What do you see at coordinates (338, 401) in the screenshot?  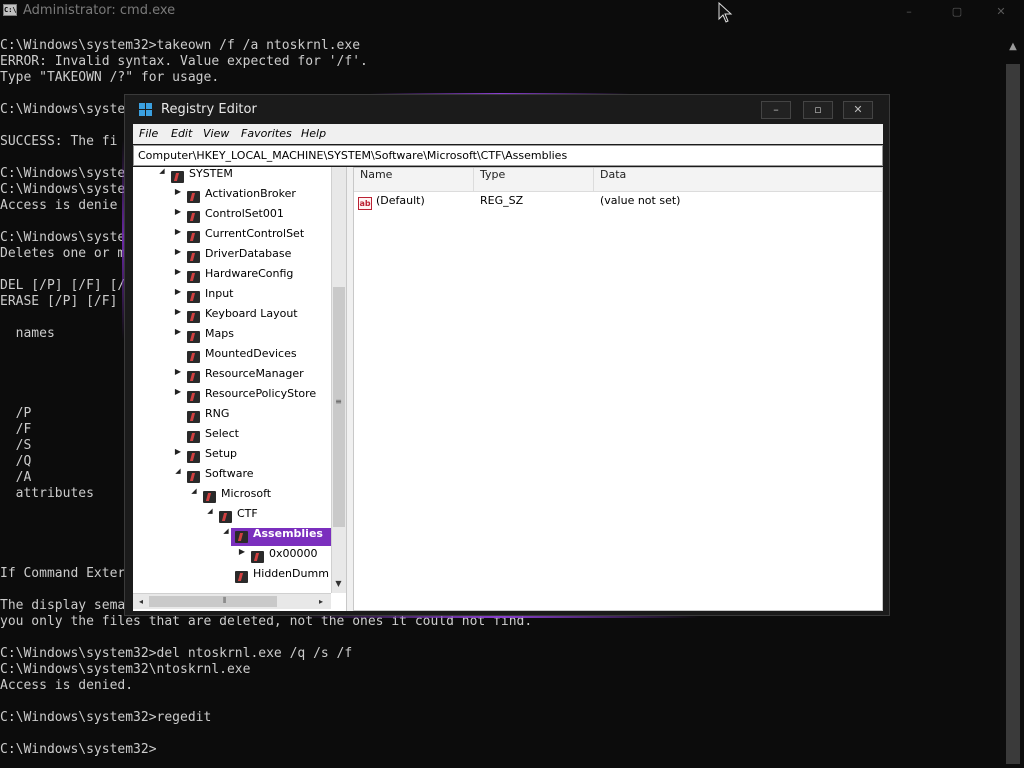 I see `tree-vscroll-grip-icon: ≡` at bounding box center [338, 401].